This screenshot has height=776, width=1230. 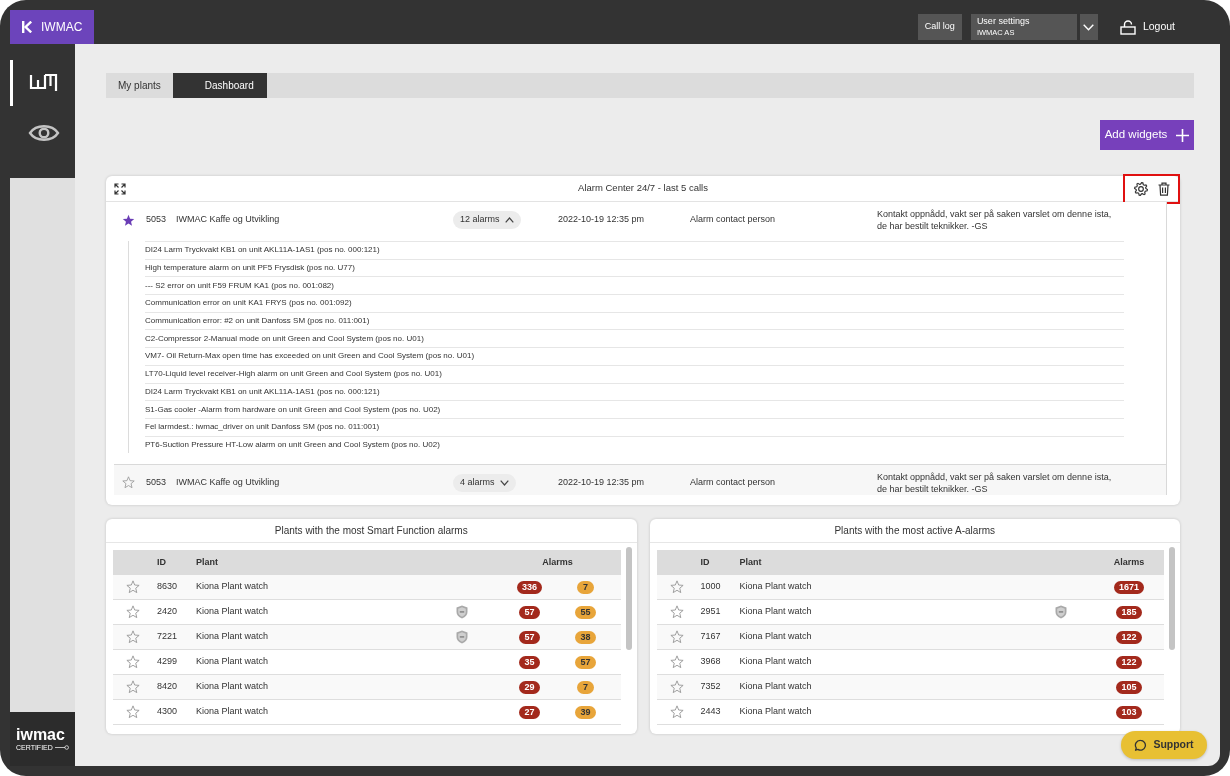 I want to click on alarm-count-badge: 39, so click(x=585, y=712).